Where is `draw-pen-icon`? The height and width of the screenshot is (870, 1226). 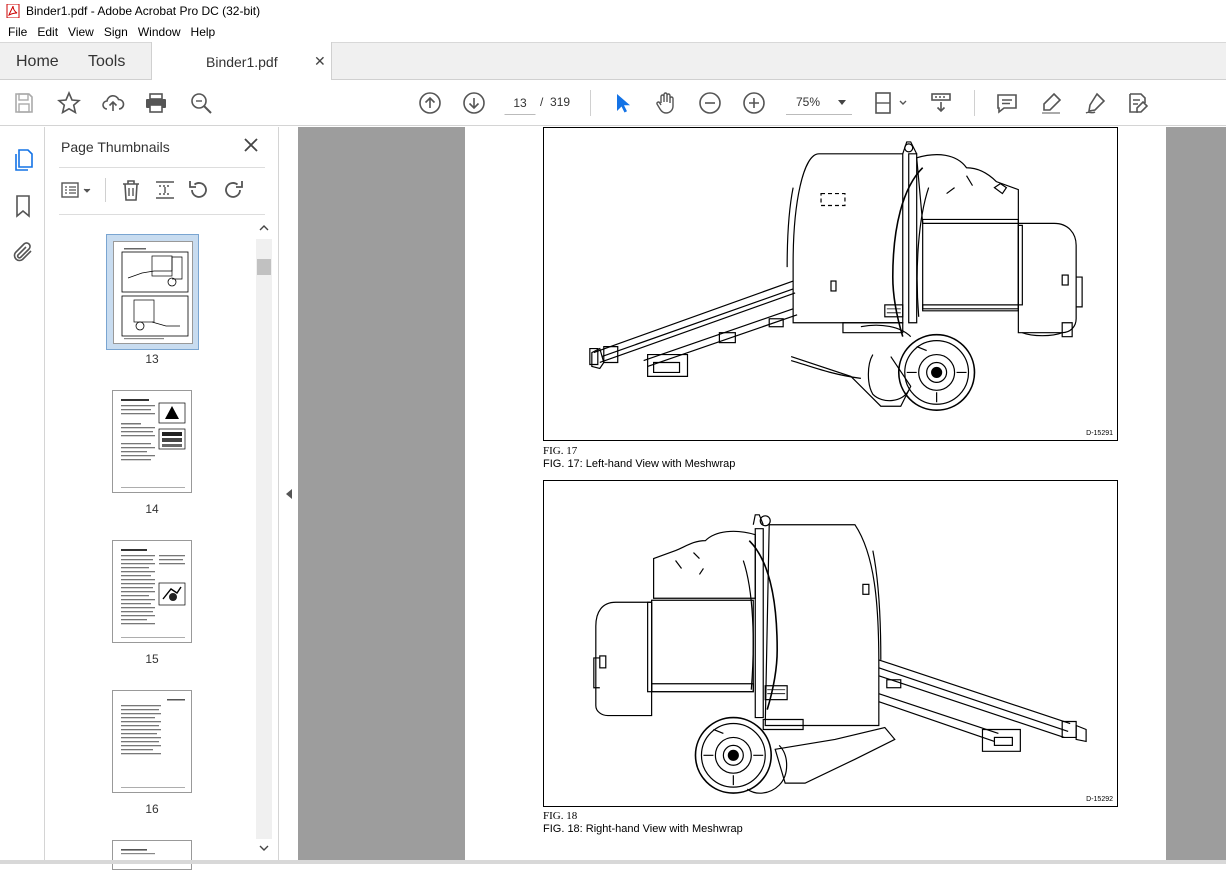
draw-pen-icon is located at coordinates (1095, 103).